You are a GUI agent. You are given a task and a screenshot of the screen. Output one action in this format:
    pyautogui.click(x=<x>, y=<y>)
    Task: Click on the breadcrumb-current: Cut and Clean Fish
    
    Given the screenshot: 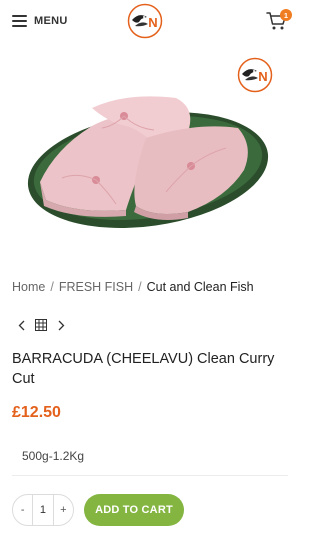 What is the action you would take?
    pyautogui.click(x=200, y=287)
    